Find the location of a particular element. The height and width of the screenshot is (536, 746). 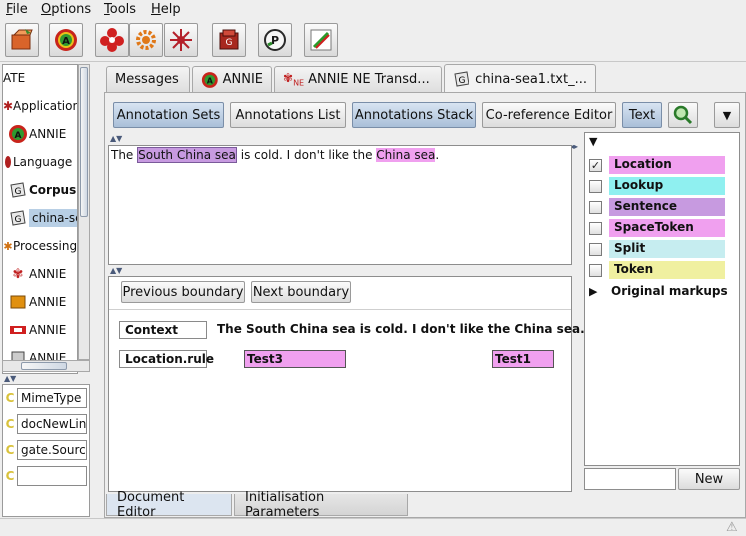

feature-name-field: gate.SourceURL is located at coordinates (52, 450).